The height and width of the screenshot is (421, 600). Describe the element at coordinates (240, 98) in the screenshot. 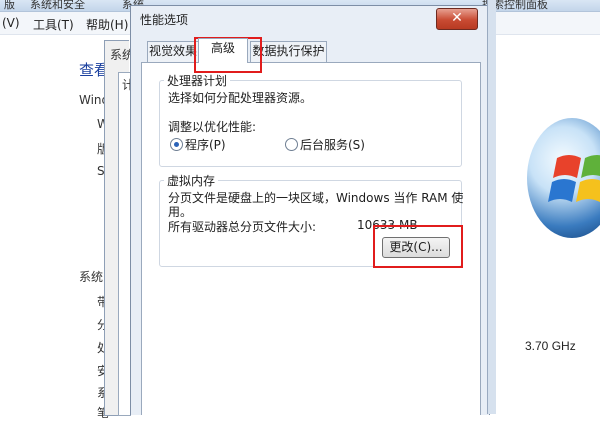

I see `processor-scheduling-description: 选择如何分配处理器资源。` at that location.